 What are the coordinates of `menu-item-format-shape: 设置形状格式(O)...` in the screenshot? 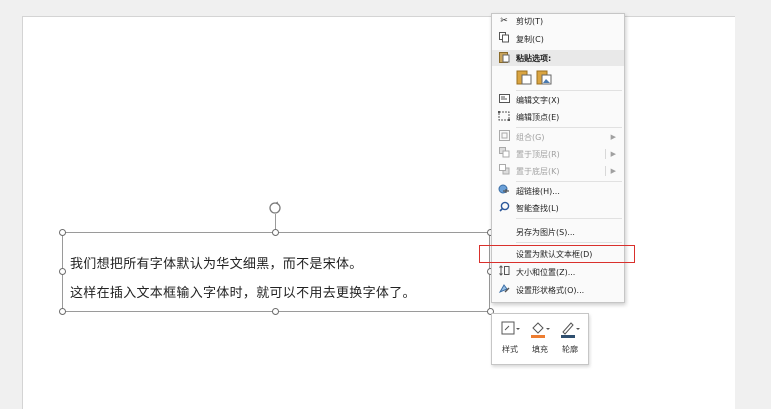 It's located at (558, 290).